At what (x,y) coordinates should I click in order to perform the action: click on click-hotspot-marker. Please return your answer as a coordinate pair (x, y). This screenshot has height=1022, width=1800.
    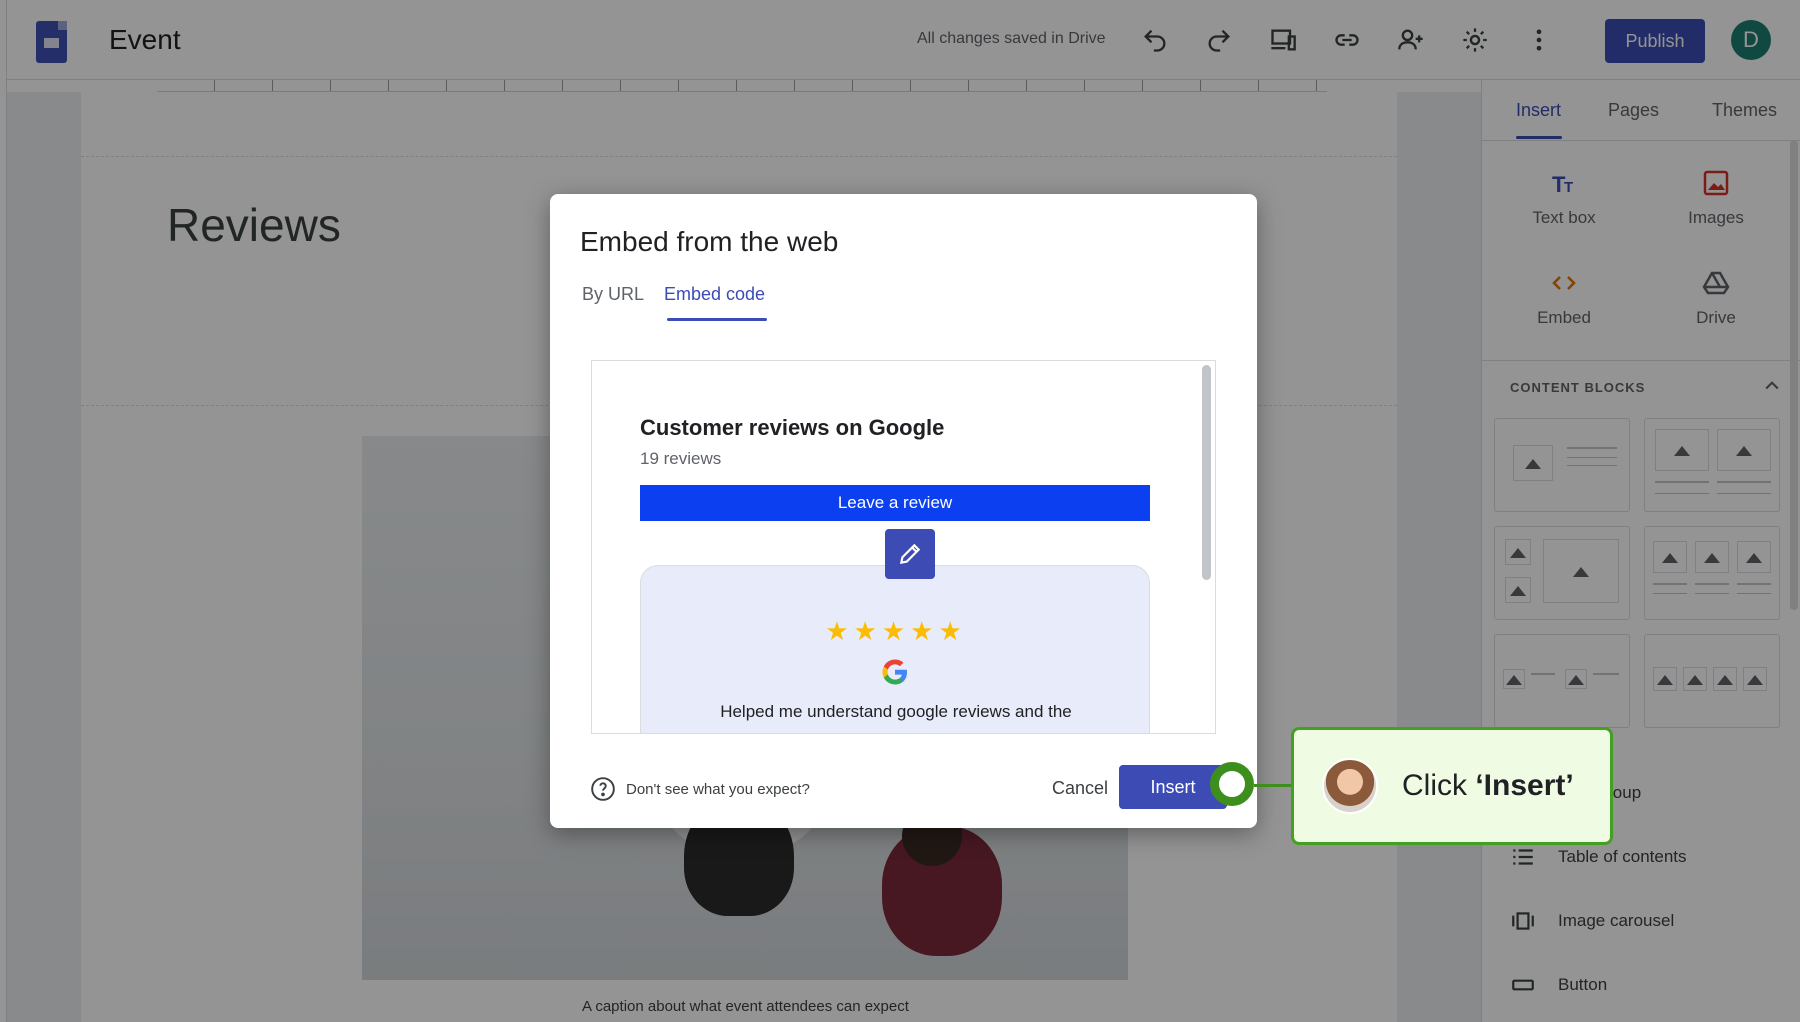
    Looking at the image, I should click on (1232, 784).